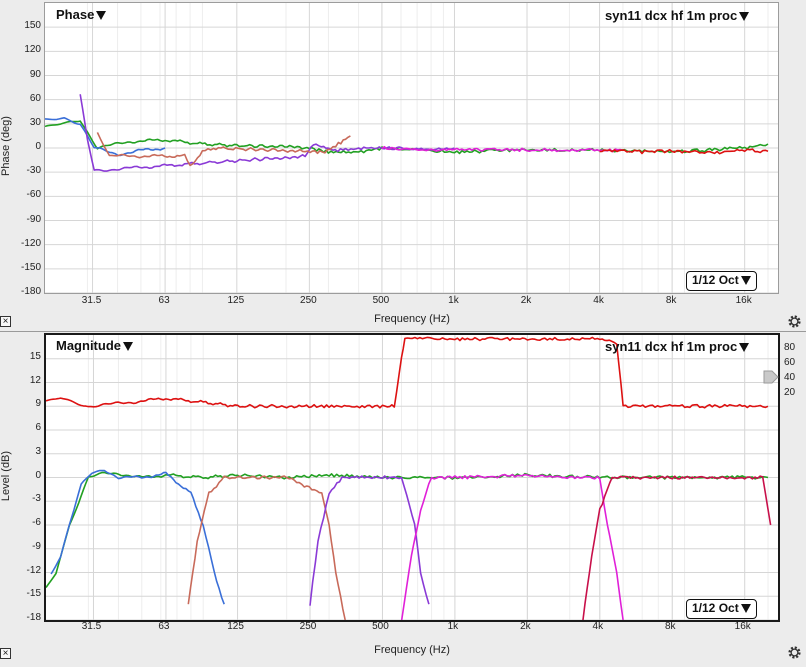 The height and width of the screenshot is (667, 806). Describe the element at coordinates (742, 626) in the screenshot. I see `magnitude-x-tick-label: 16k` at that location.